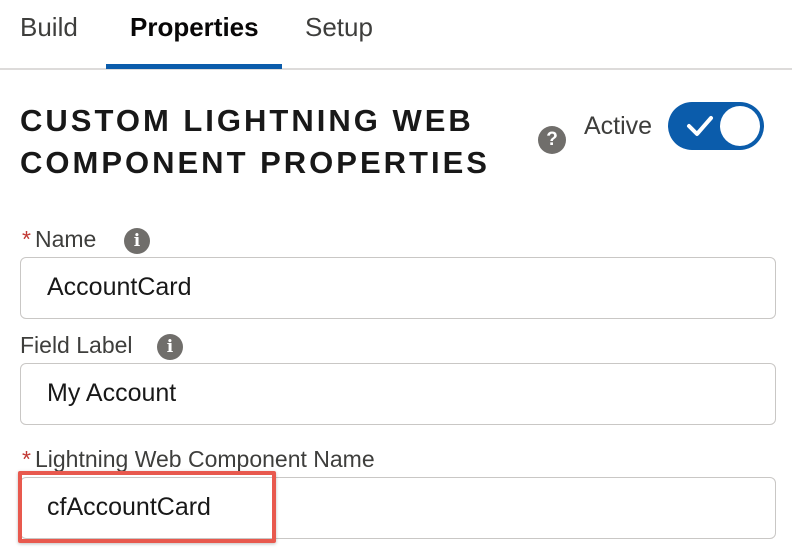 The image size is (792, 552). What do you see at coordinates (49, 27) in the screenshot?
I see `tab-build: Build` at bounding box center [49, 27].